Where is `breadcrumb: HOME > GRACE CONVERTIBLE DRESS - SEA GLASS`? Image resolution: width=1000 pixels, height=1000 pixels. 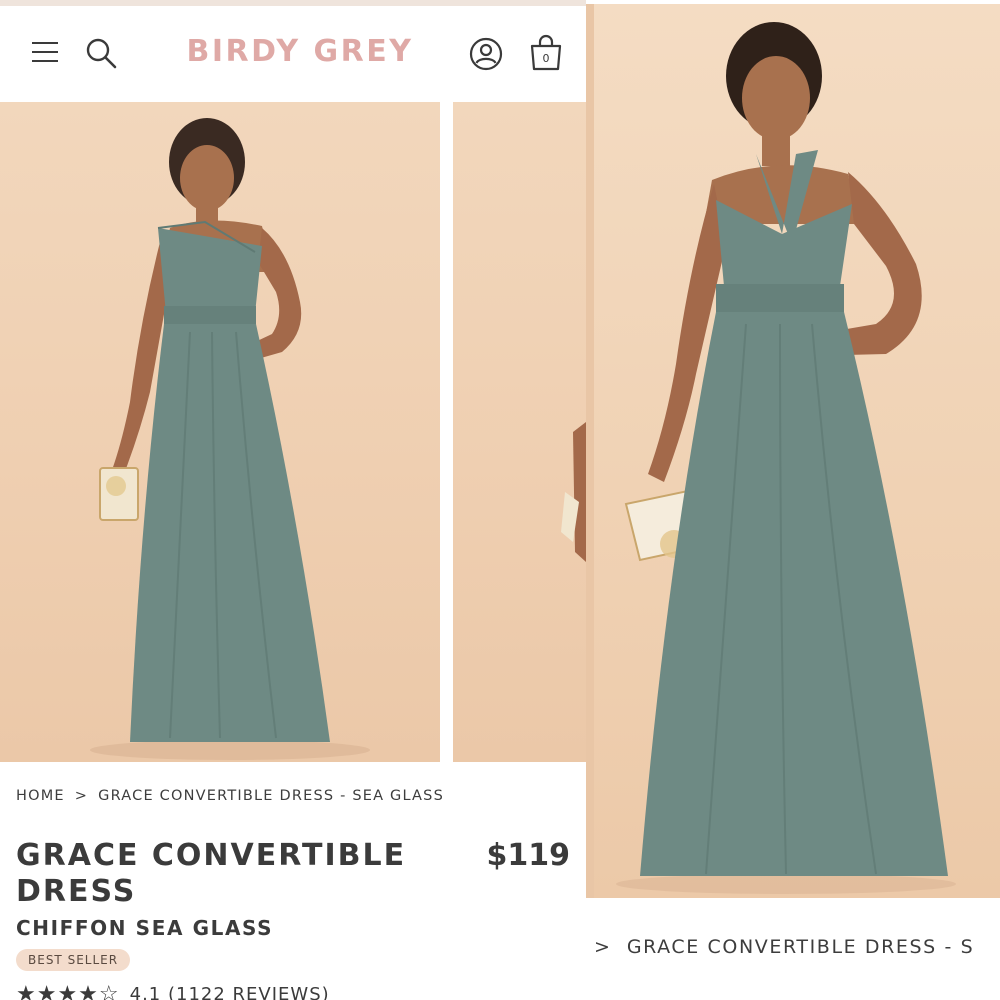 breadcrumb: HOME > GRACE CONVERTIBLE DRESS - SEA GLASS is located at coordinates (230, 796).